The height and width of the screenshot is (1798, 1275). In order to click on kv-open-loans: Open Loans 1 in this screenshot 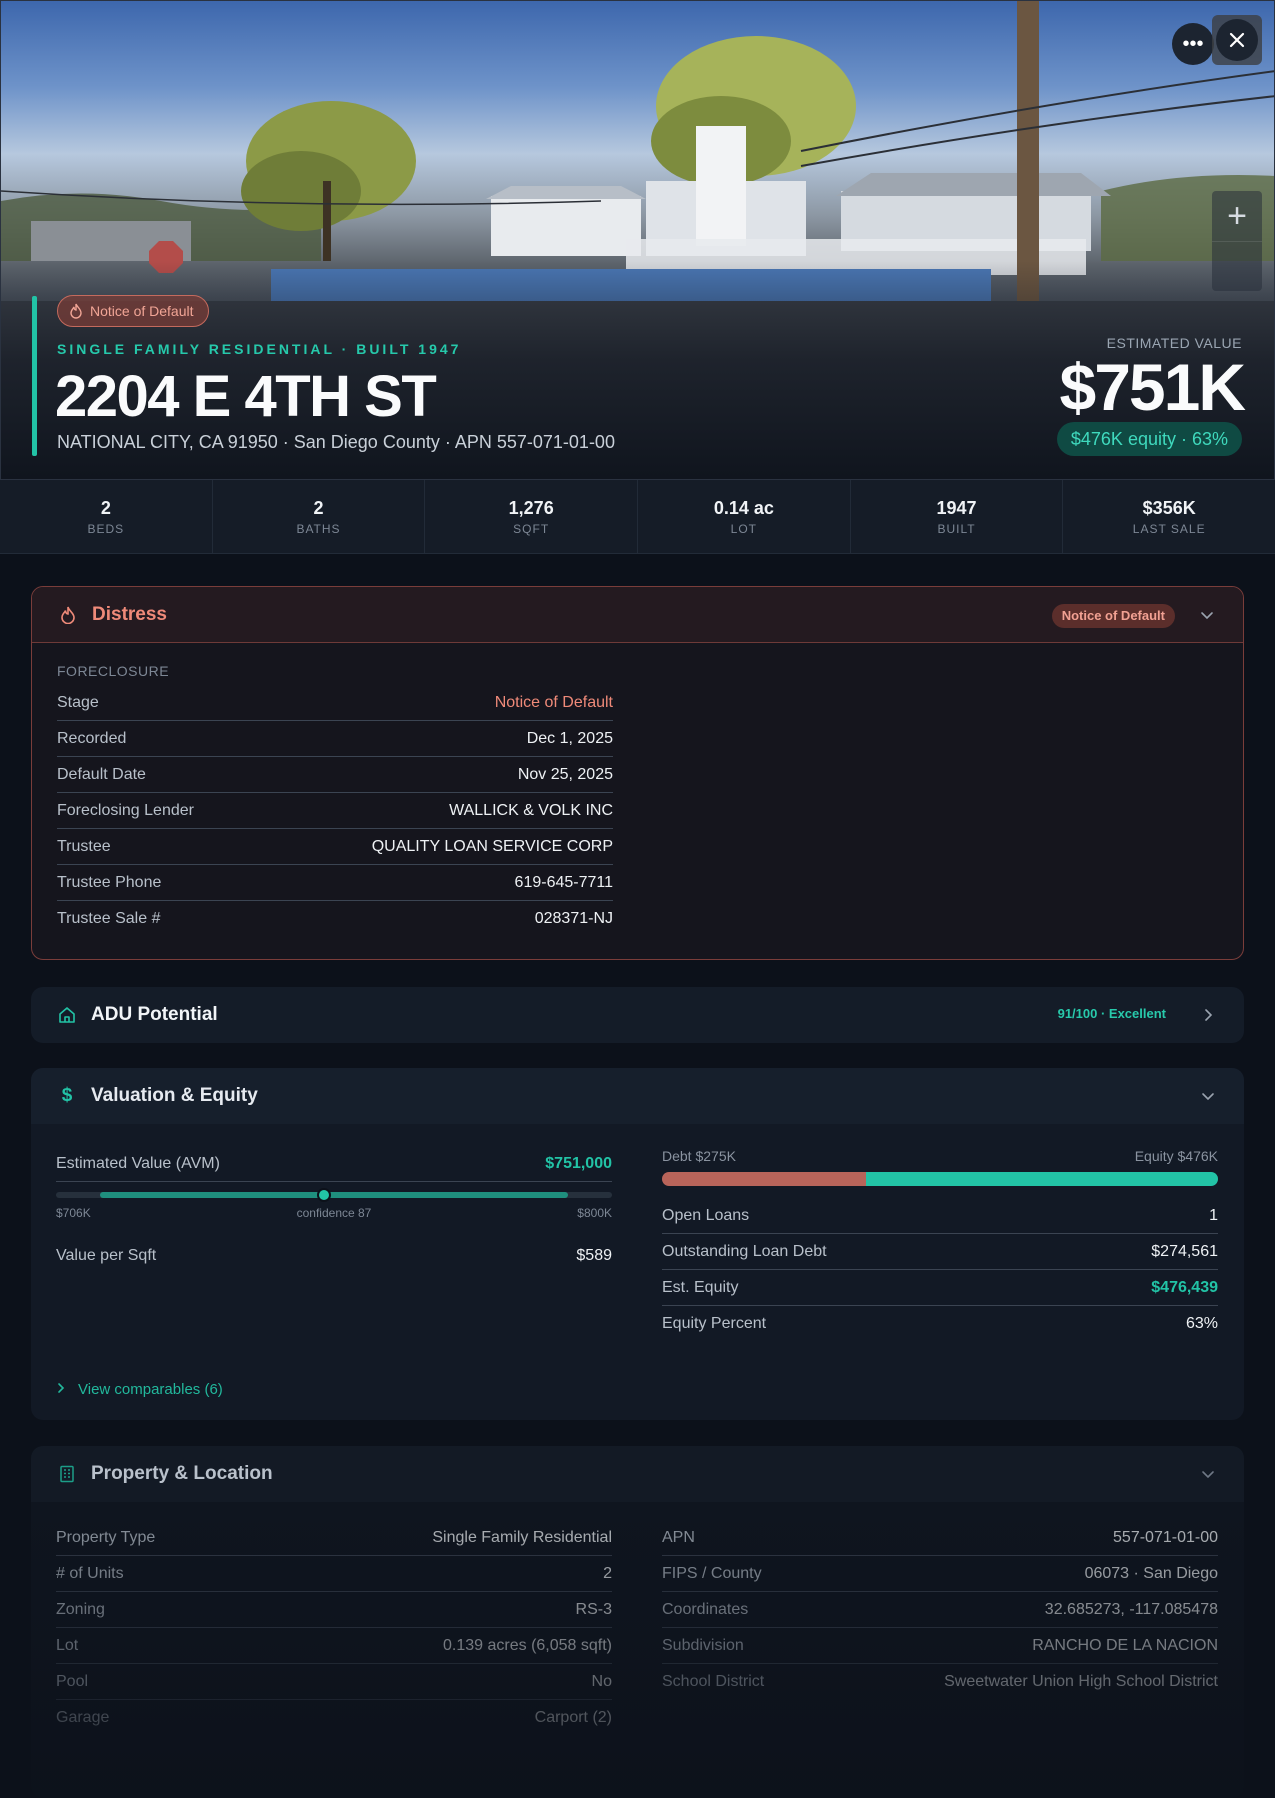, I will do `click(940, 1216)`.